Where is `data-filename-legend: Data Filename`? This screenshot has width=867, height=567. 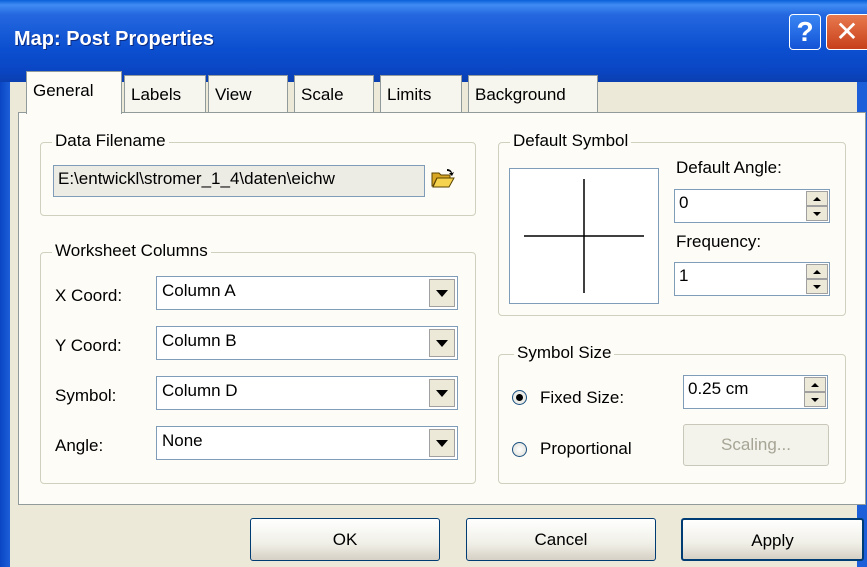 data-filename-legend: Data Filename is located at coordinates (110, 141).